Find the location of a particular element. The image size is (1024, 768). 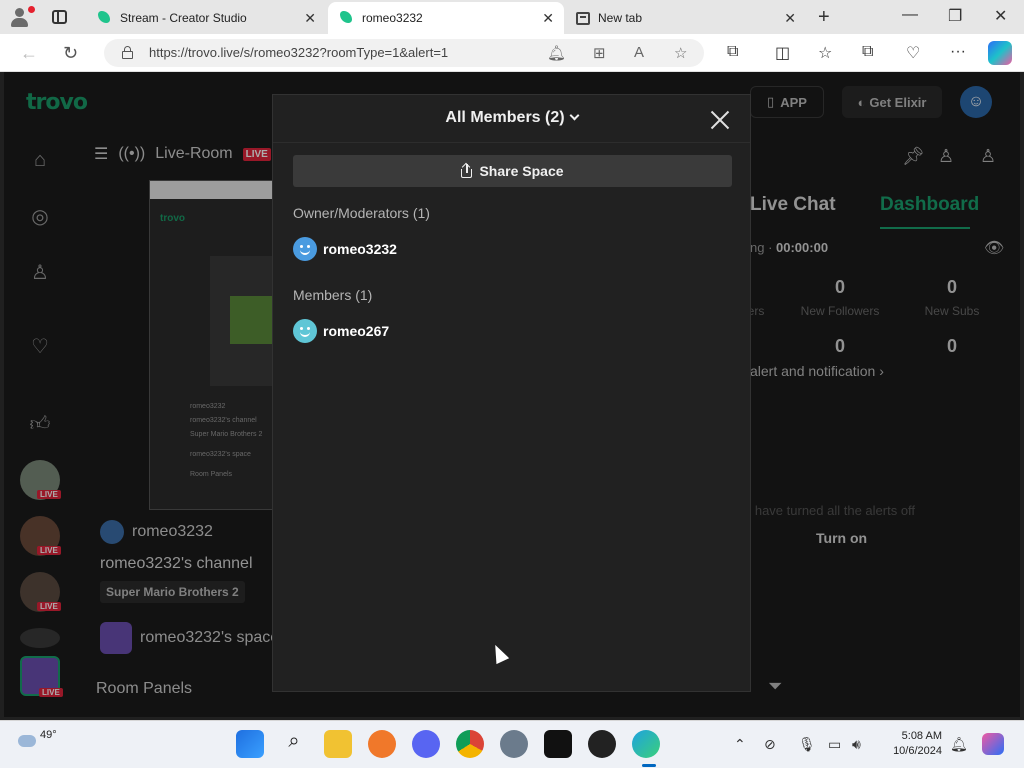

system-clock: 5:08 AM 10/6/2024 is located at coordinates (912, 744).